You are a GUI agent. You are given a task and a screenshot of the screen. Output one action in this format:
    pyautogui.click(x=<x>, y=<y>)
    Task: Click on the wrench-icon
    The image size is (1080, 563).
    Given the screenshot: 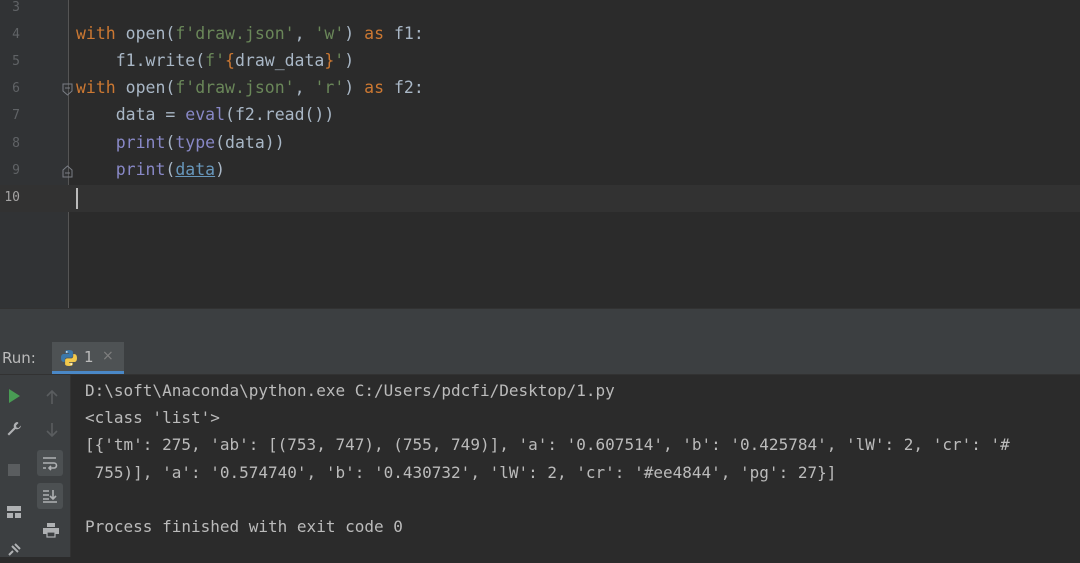 What is the action you would take?
    pyautogui.click(x=14, y=429)
    